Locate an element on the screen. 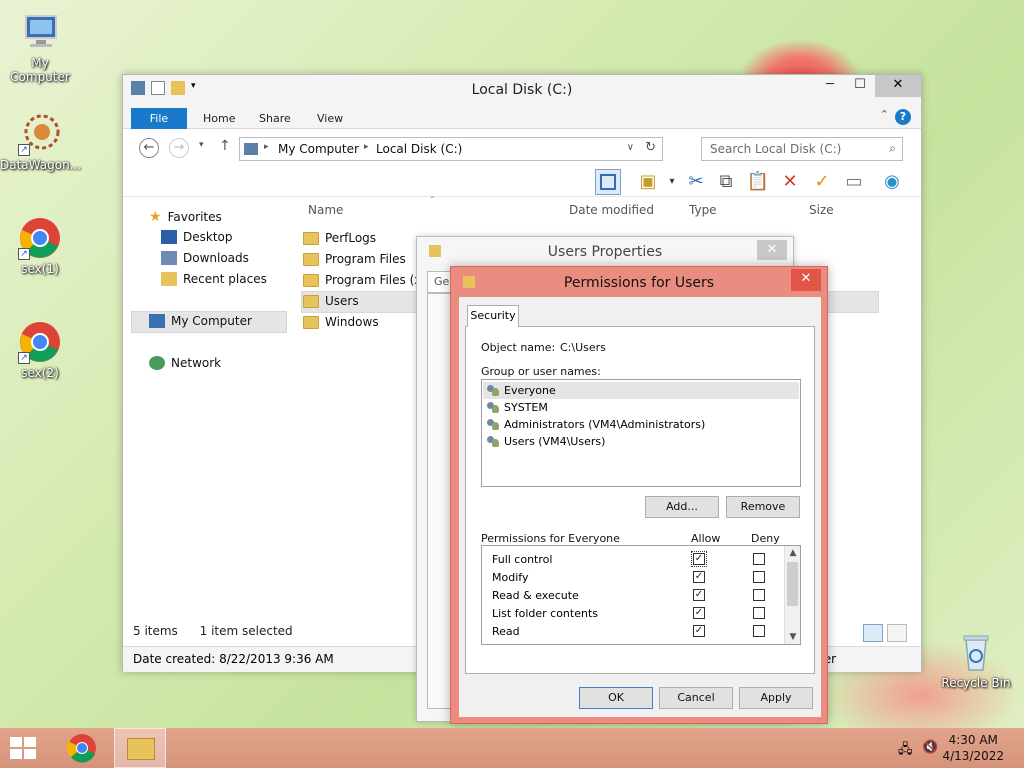 This screenshot has width=1024, height=768. details-view-icon is located at coordinates (873, 633).